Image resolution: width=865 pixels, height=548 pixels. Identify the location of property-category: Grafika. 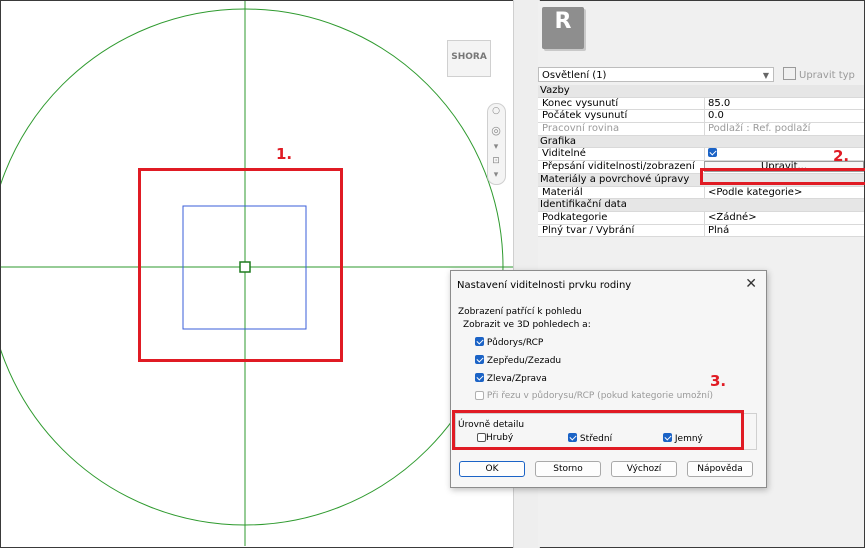
(701, 142).